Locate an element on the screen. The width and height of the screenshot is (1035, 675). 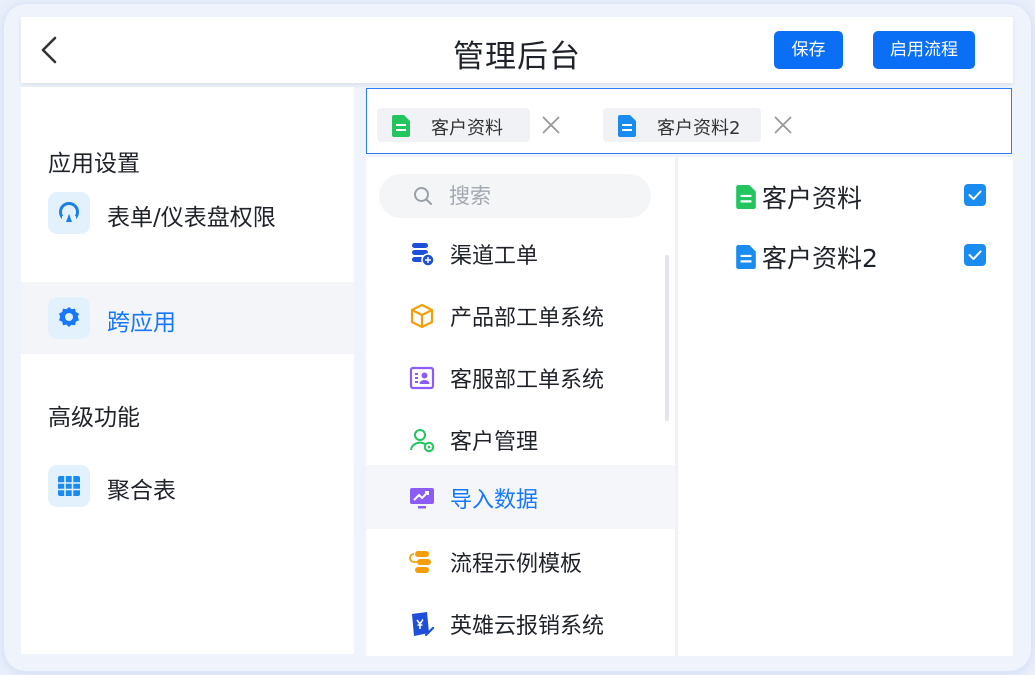
gear-icon is located at coordinates (69, 318).